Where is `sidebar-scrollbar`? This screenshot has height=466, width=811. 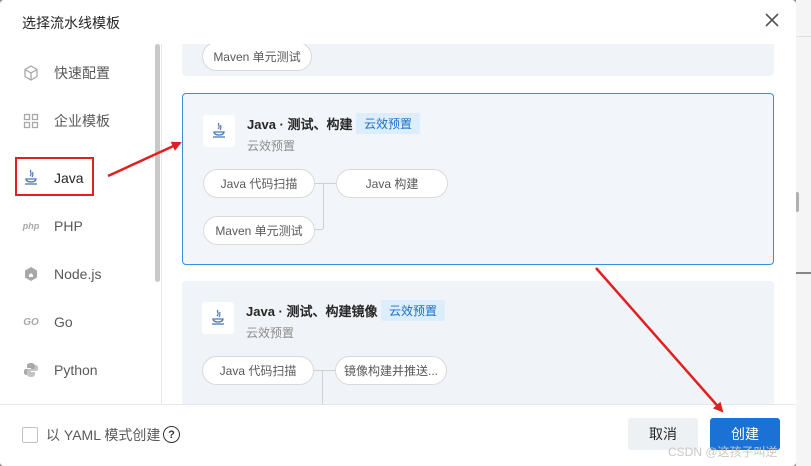
sidebar-scrollbar is located at coordinates (157, 163).